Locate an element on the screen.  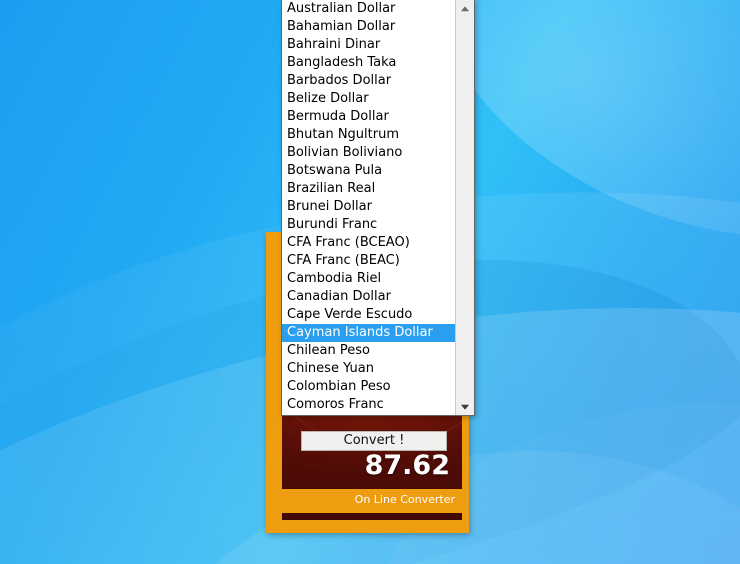
scrollbar-up-button is located at coordinates (465, 8).